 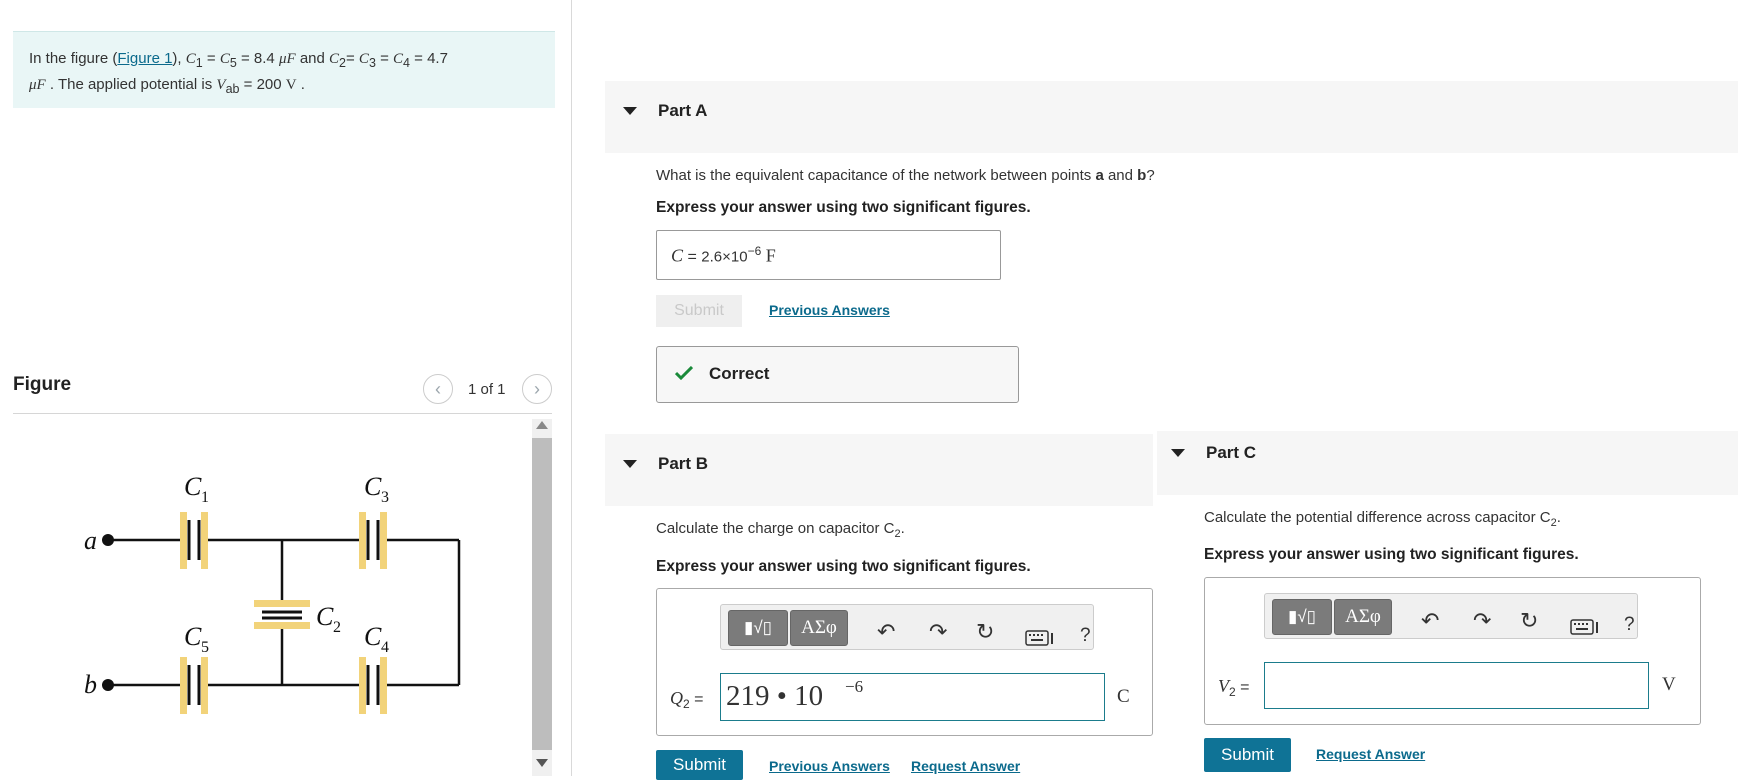 I want to click on answer-eq: =, so click(x=692, y=257).